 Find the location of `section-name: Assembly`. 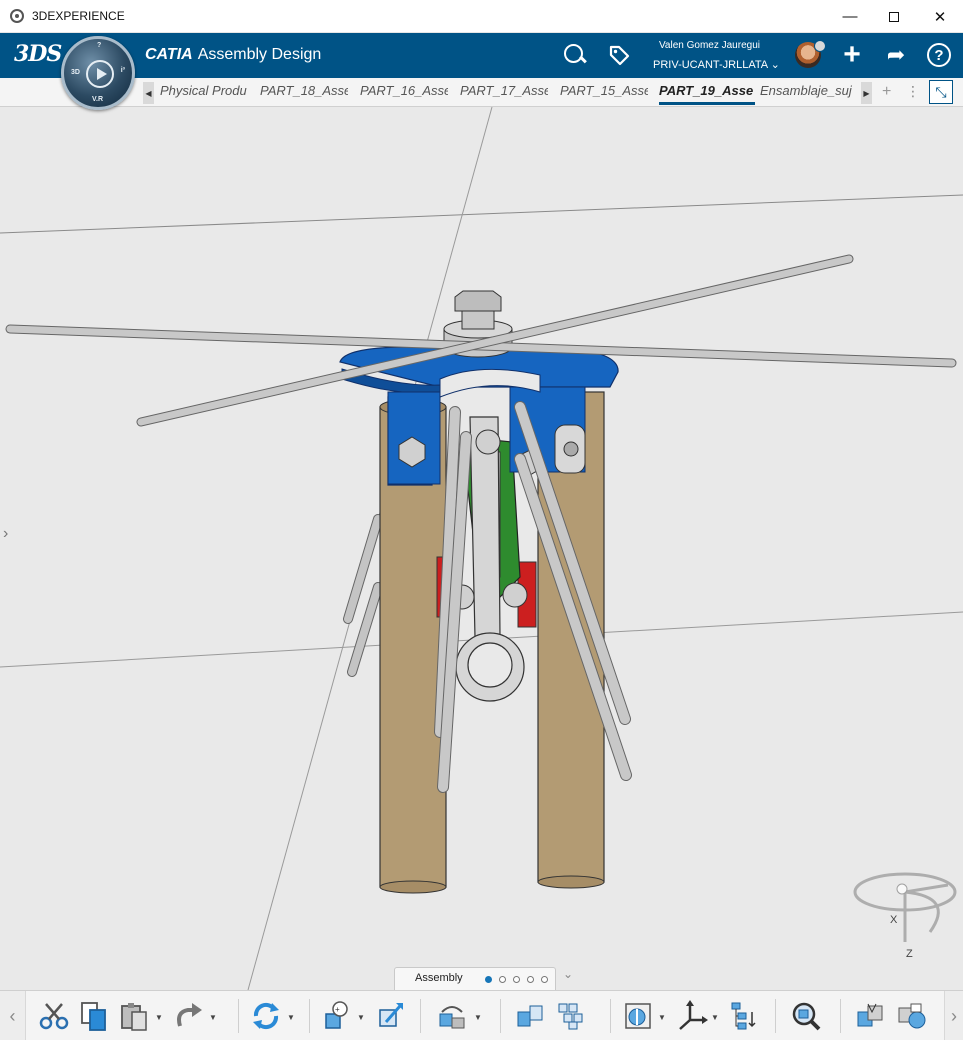

section-name: Assembly is located at coordinates (439, 978).